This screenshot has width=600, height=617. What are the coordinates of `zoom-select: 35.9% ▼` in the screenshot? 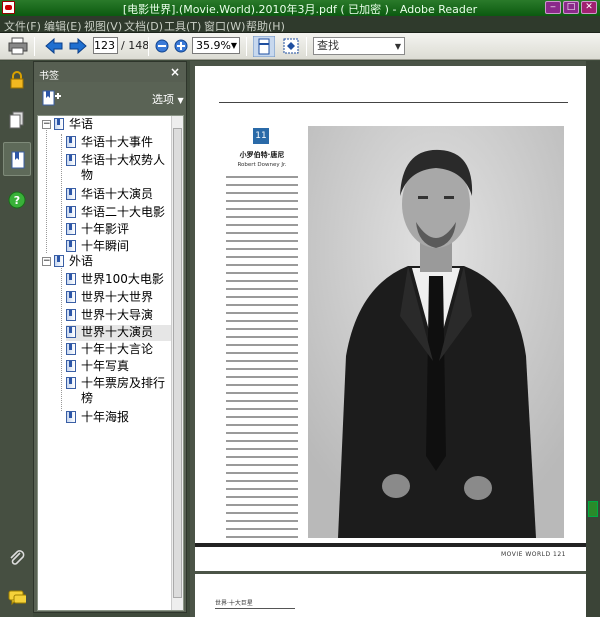 It's located at (216, 45).